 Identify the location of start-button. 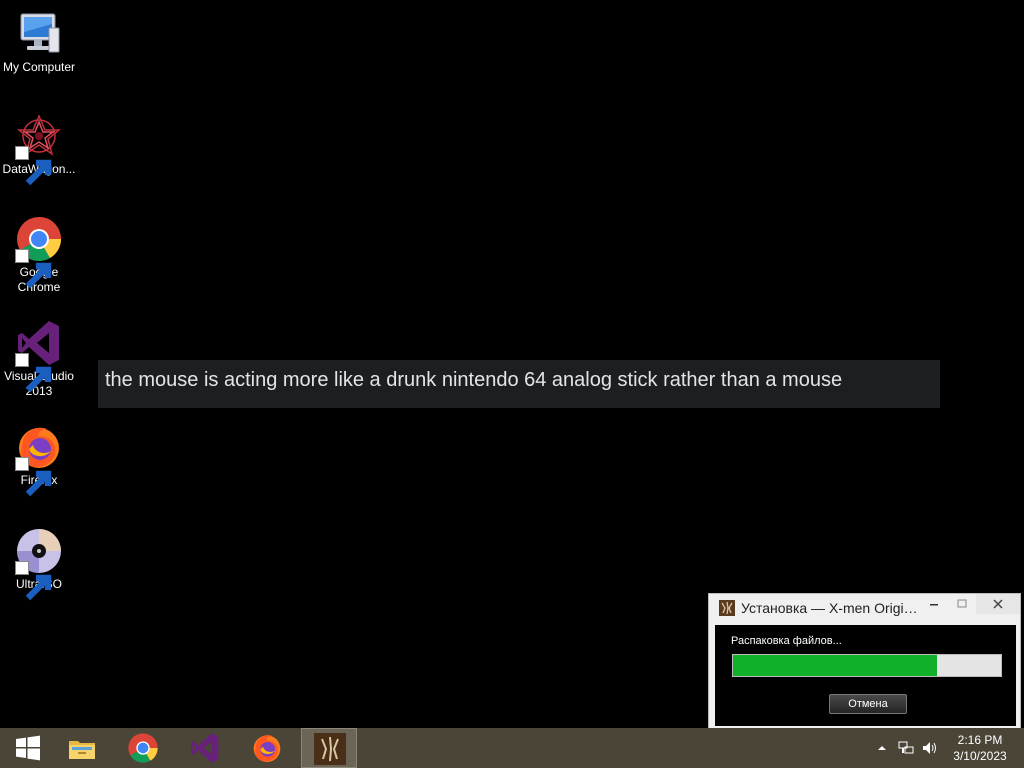
(28, 748).